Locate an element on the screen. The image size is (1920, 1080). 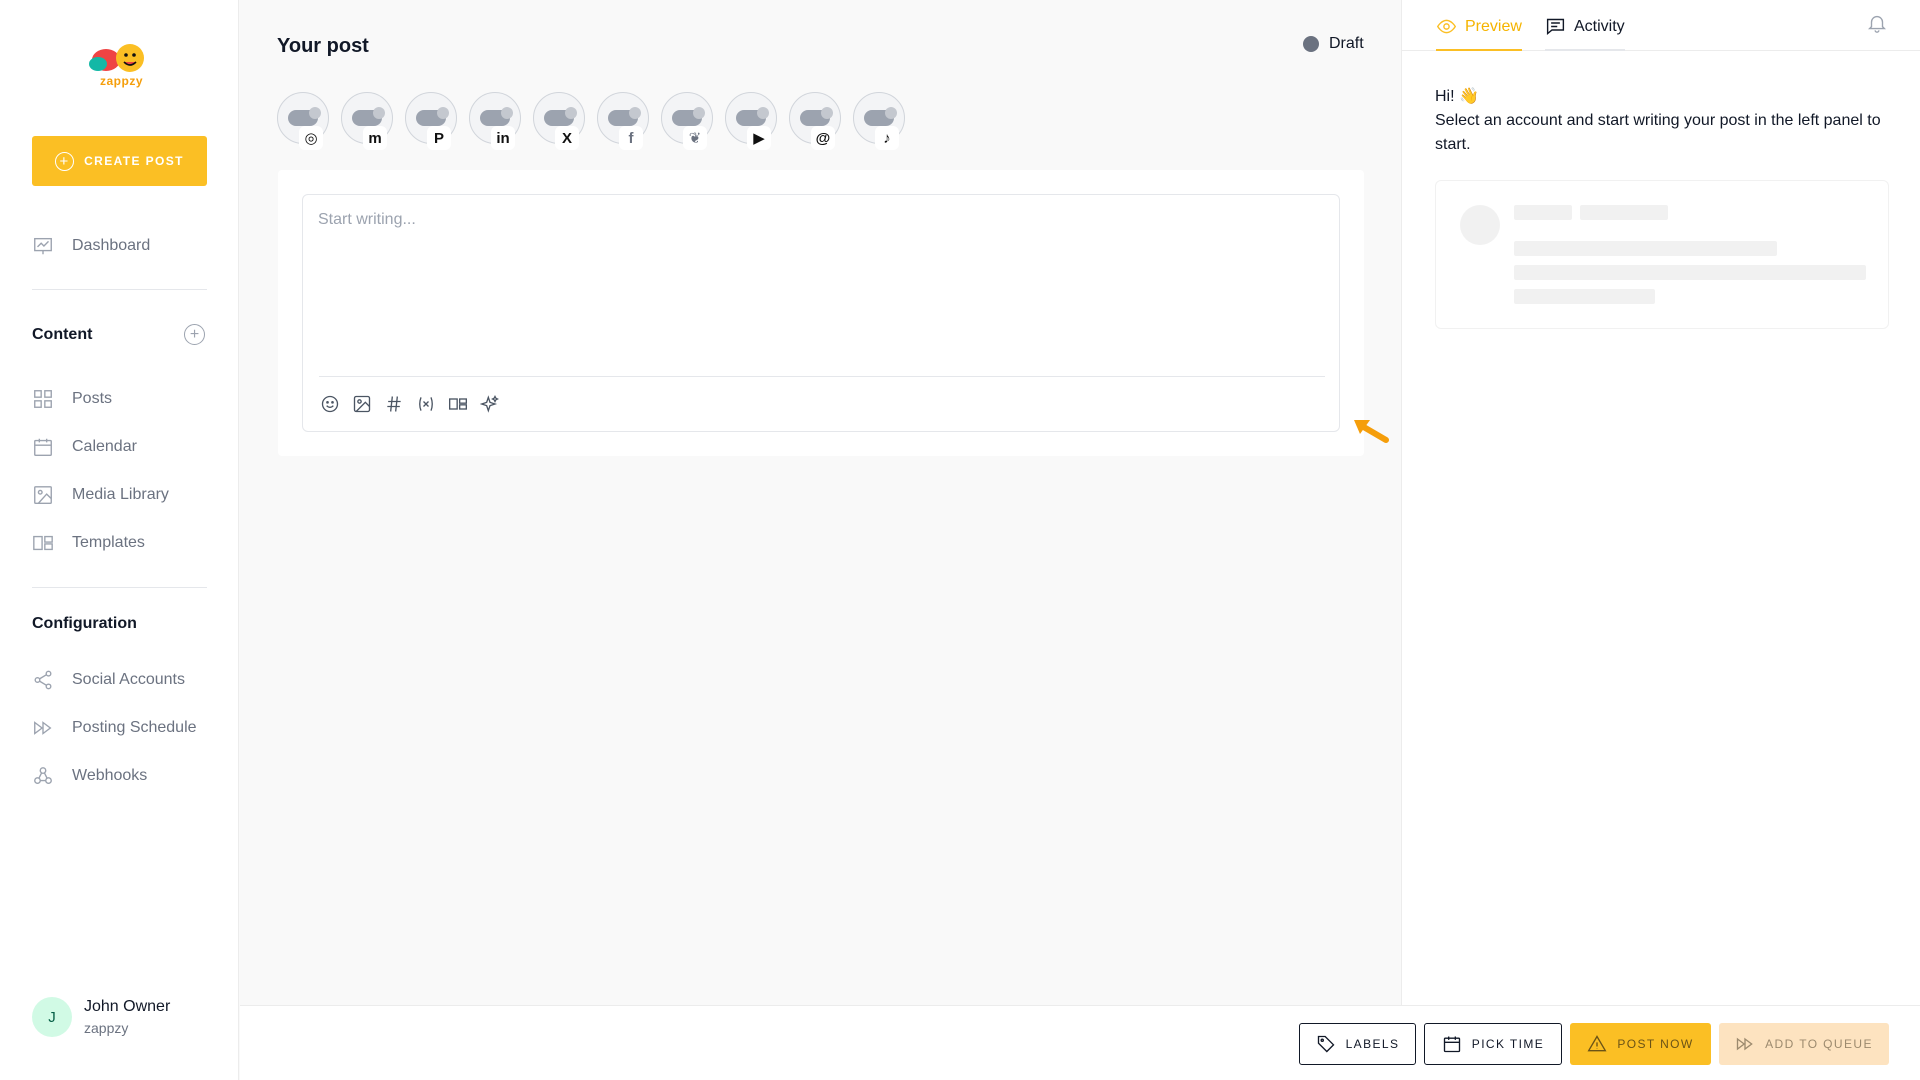
nav-posts-label: Posts is located at coordinates (92, 398).